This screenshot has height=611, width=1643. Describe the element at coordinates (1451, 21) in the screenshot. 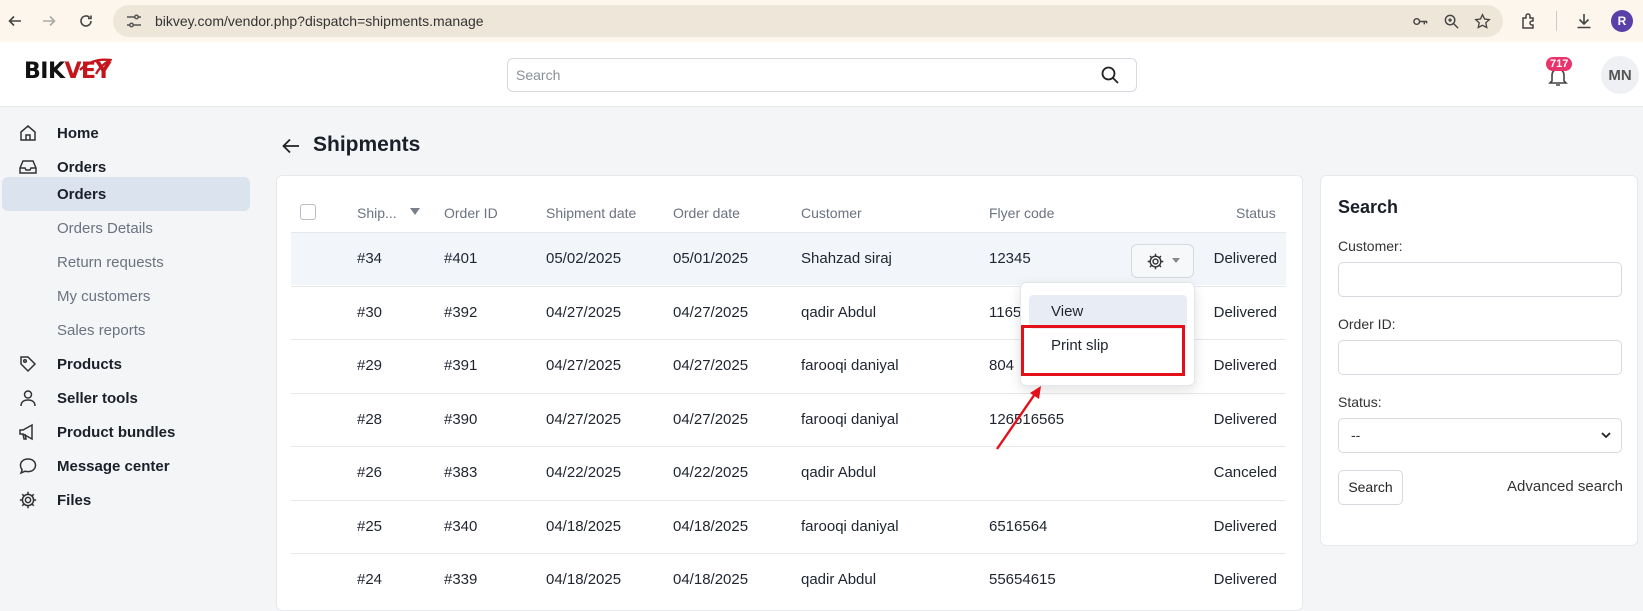

I see `zoom-icon` at that location.